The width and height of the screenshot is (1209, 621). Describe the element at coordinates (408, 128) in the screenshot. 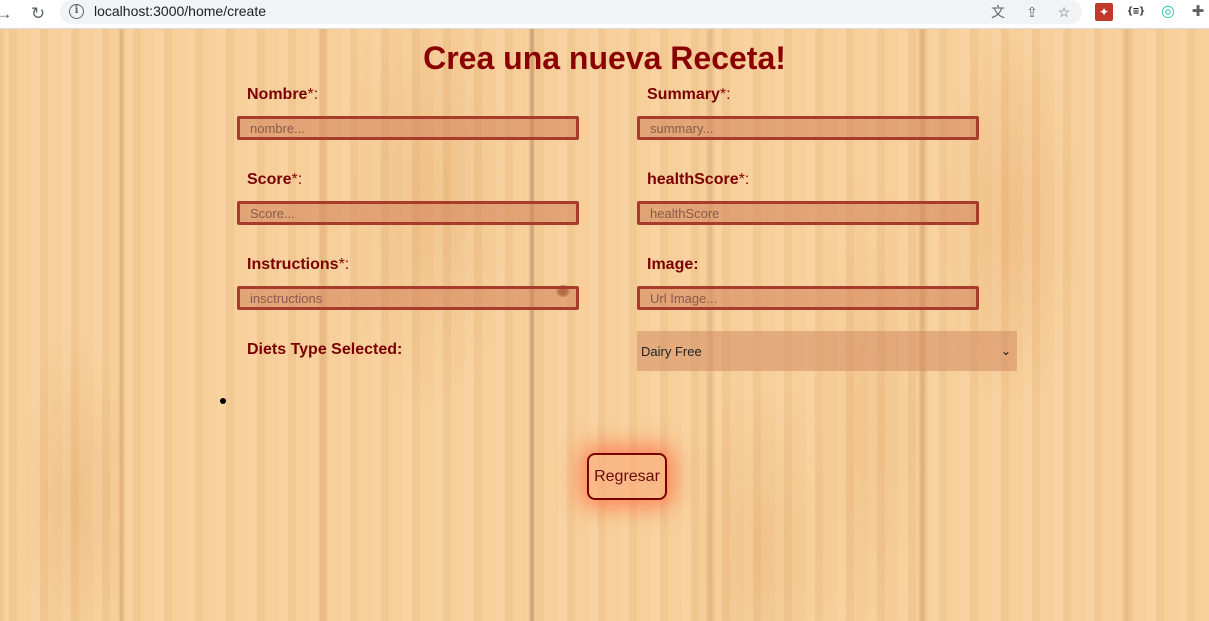

I see `nombre-input` at that location.